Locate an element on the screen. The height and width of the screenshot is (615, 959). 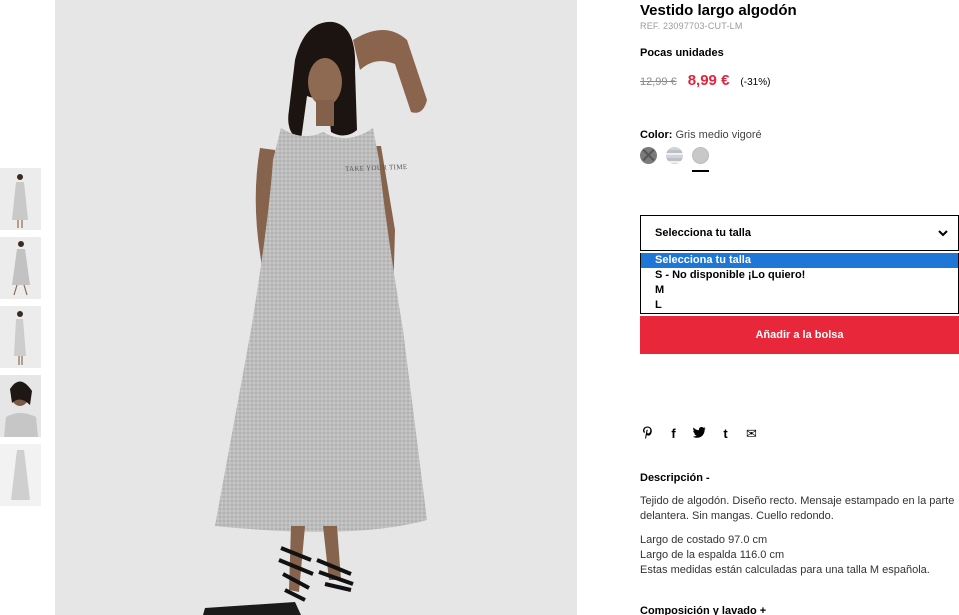
sale-price: 8,99 € is located at coordinates (708, 80).